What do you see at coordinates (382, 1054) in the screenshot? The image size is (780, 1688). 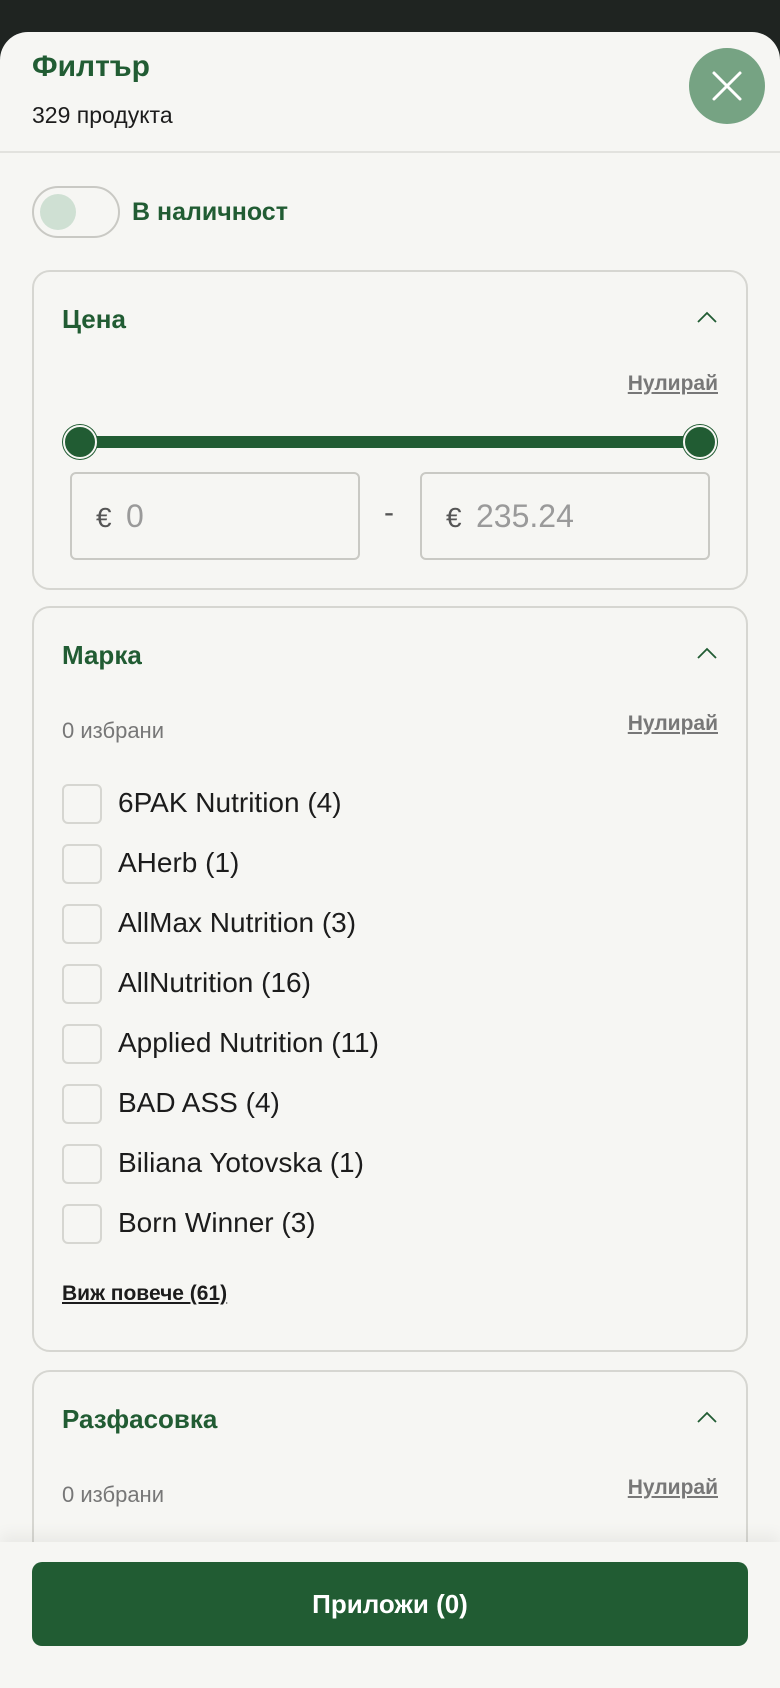 I see `brand-item: Applied Nutrition (11)` at bounding box center [382, 1054].